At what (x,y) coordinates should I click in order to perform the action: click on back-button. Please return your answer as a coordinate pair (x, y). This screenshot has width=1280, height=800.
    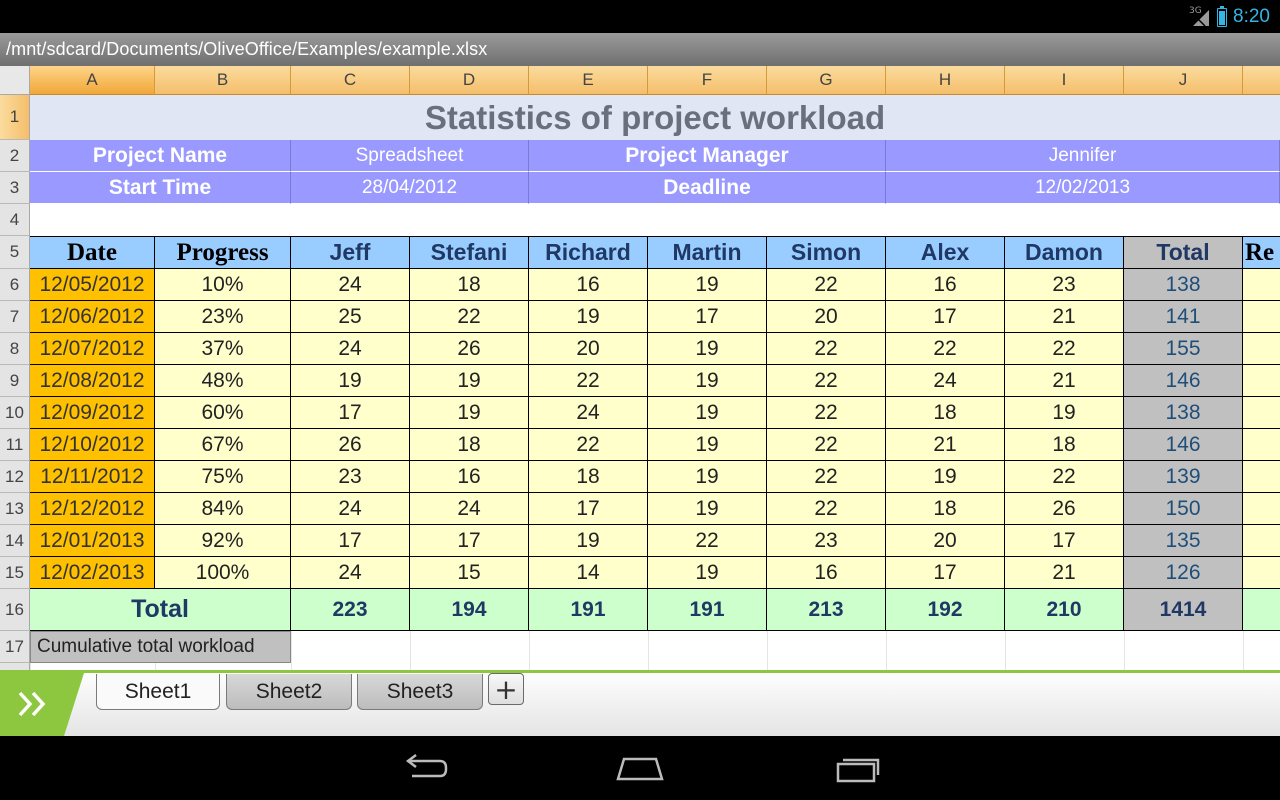
    Looking at the image, I should click on (424, 768).